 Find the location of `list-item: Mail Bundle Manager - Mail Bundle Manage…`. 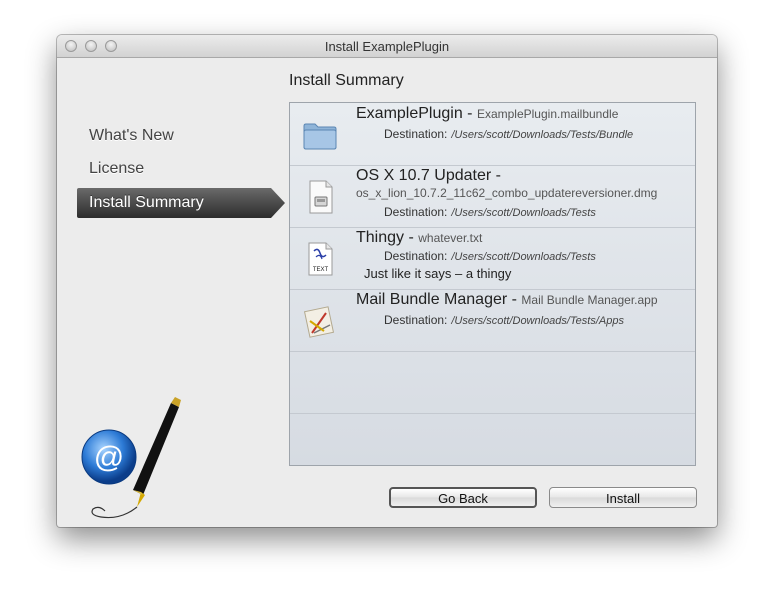

list-item: Mail Bundle Manager - Mail Bundle Manage… is located at coordinates (492, 320).